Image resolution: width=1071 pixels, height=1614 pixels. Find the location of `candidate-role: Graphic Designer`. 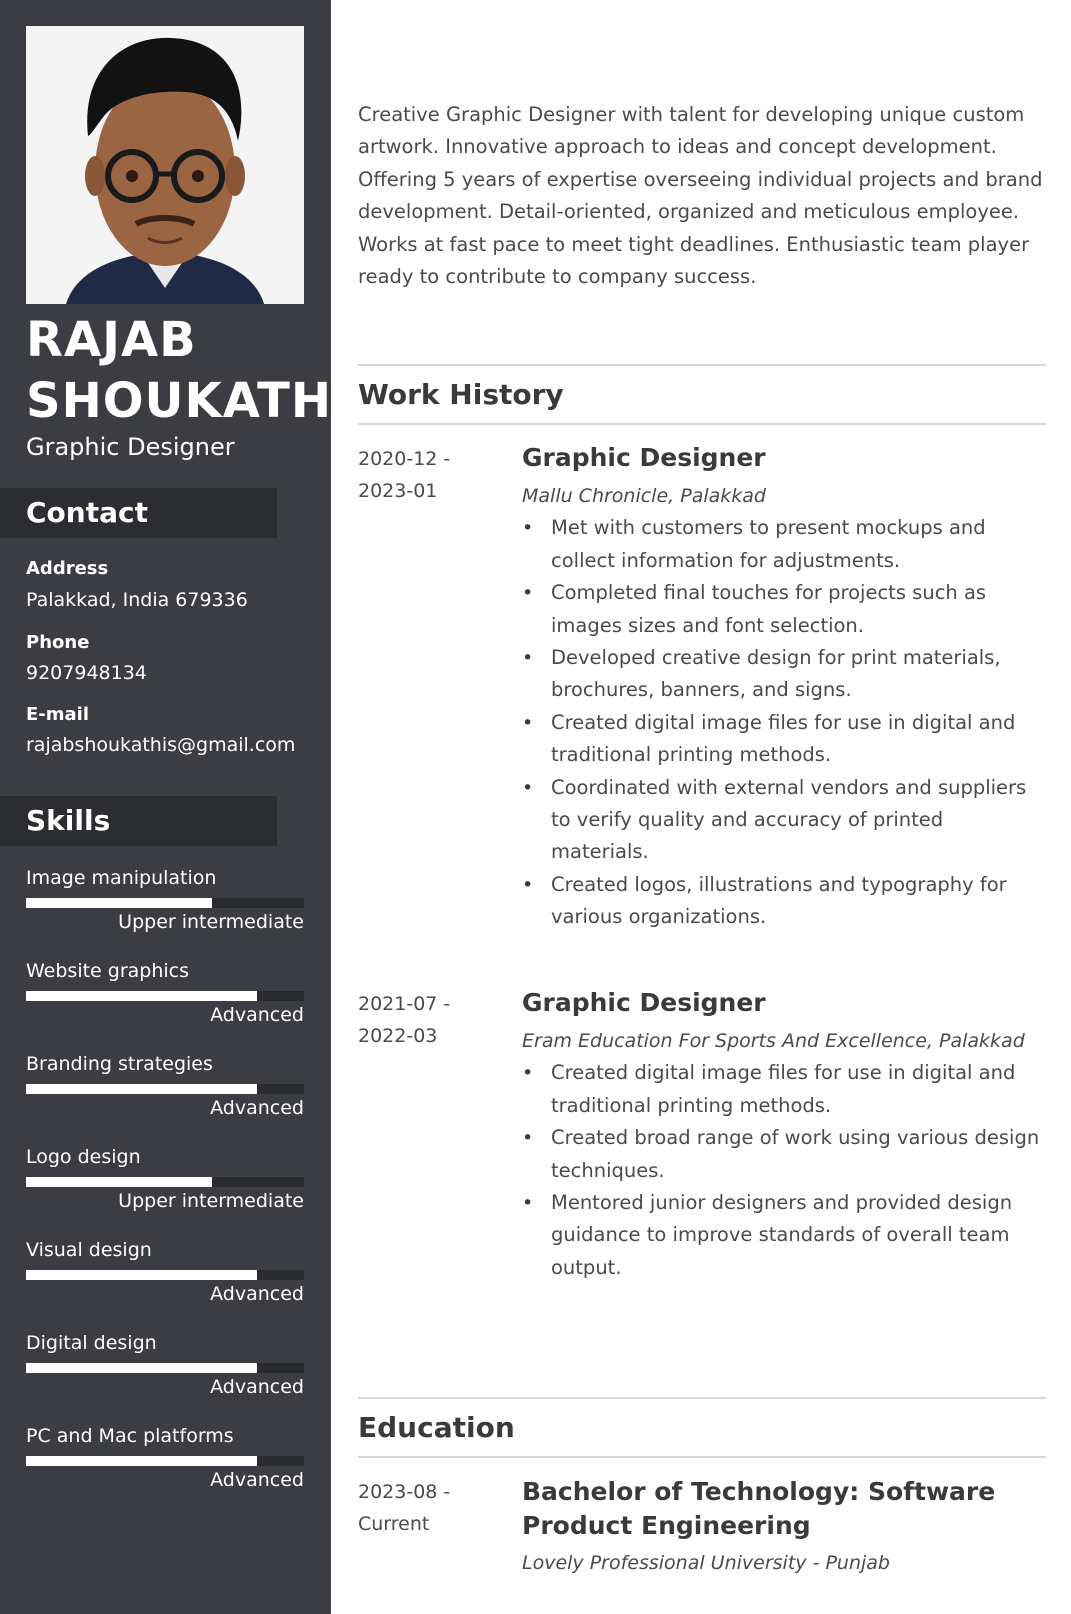

candidate-role: Graphic Designer is located at coordinates (130, 447).